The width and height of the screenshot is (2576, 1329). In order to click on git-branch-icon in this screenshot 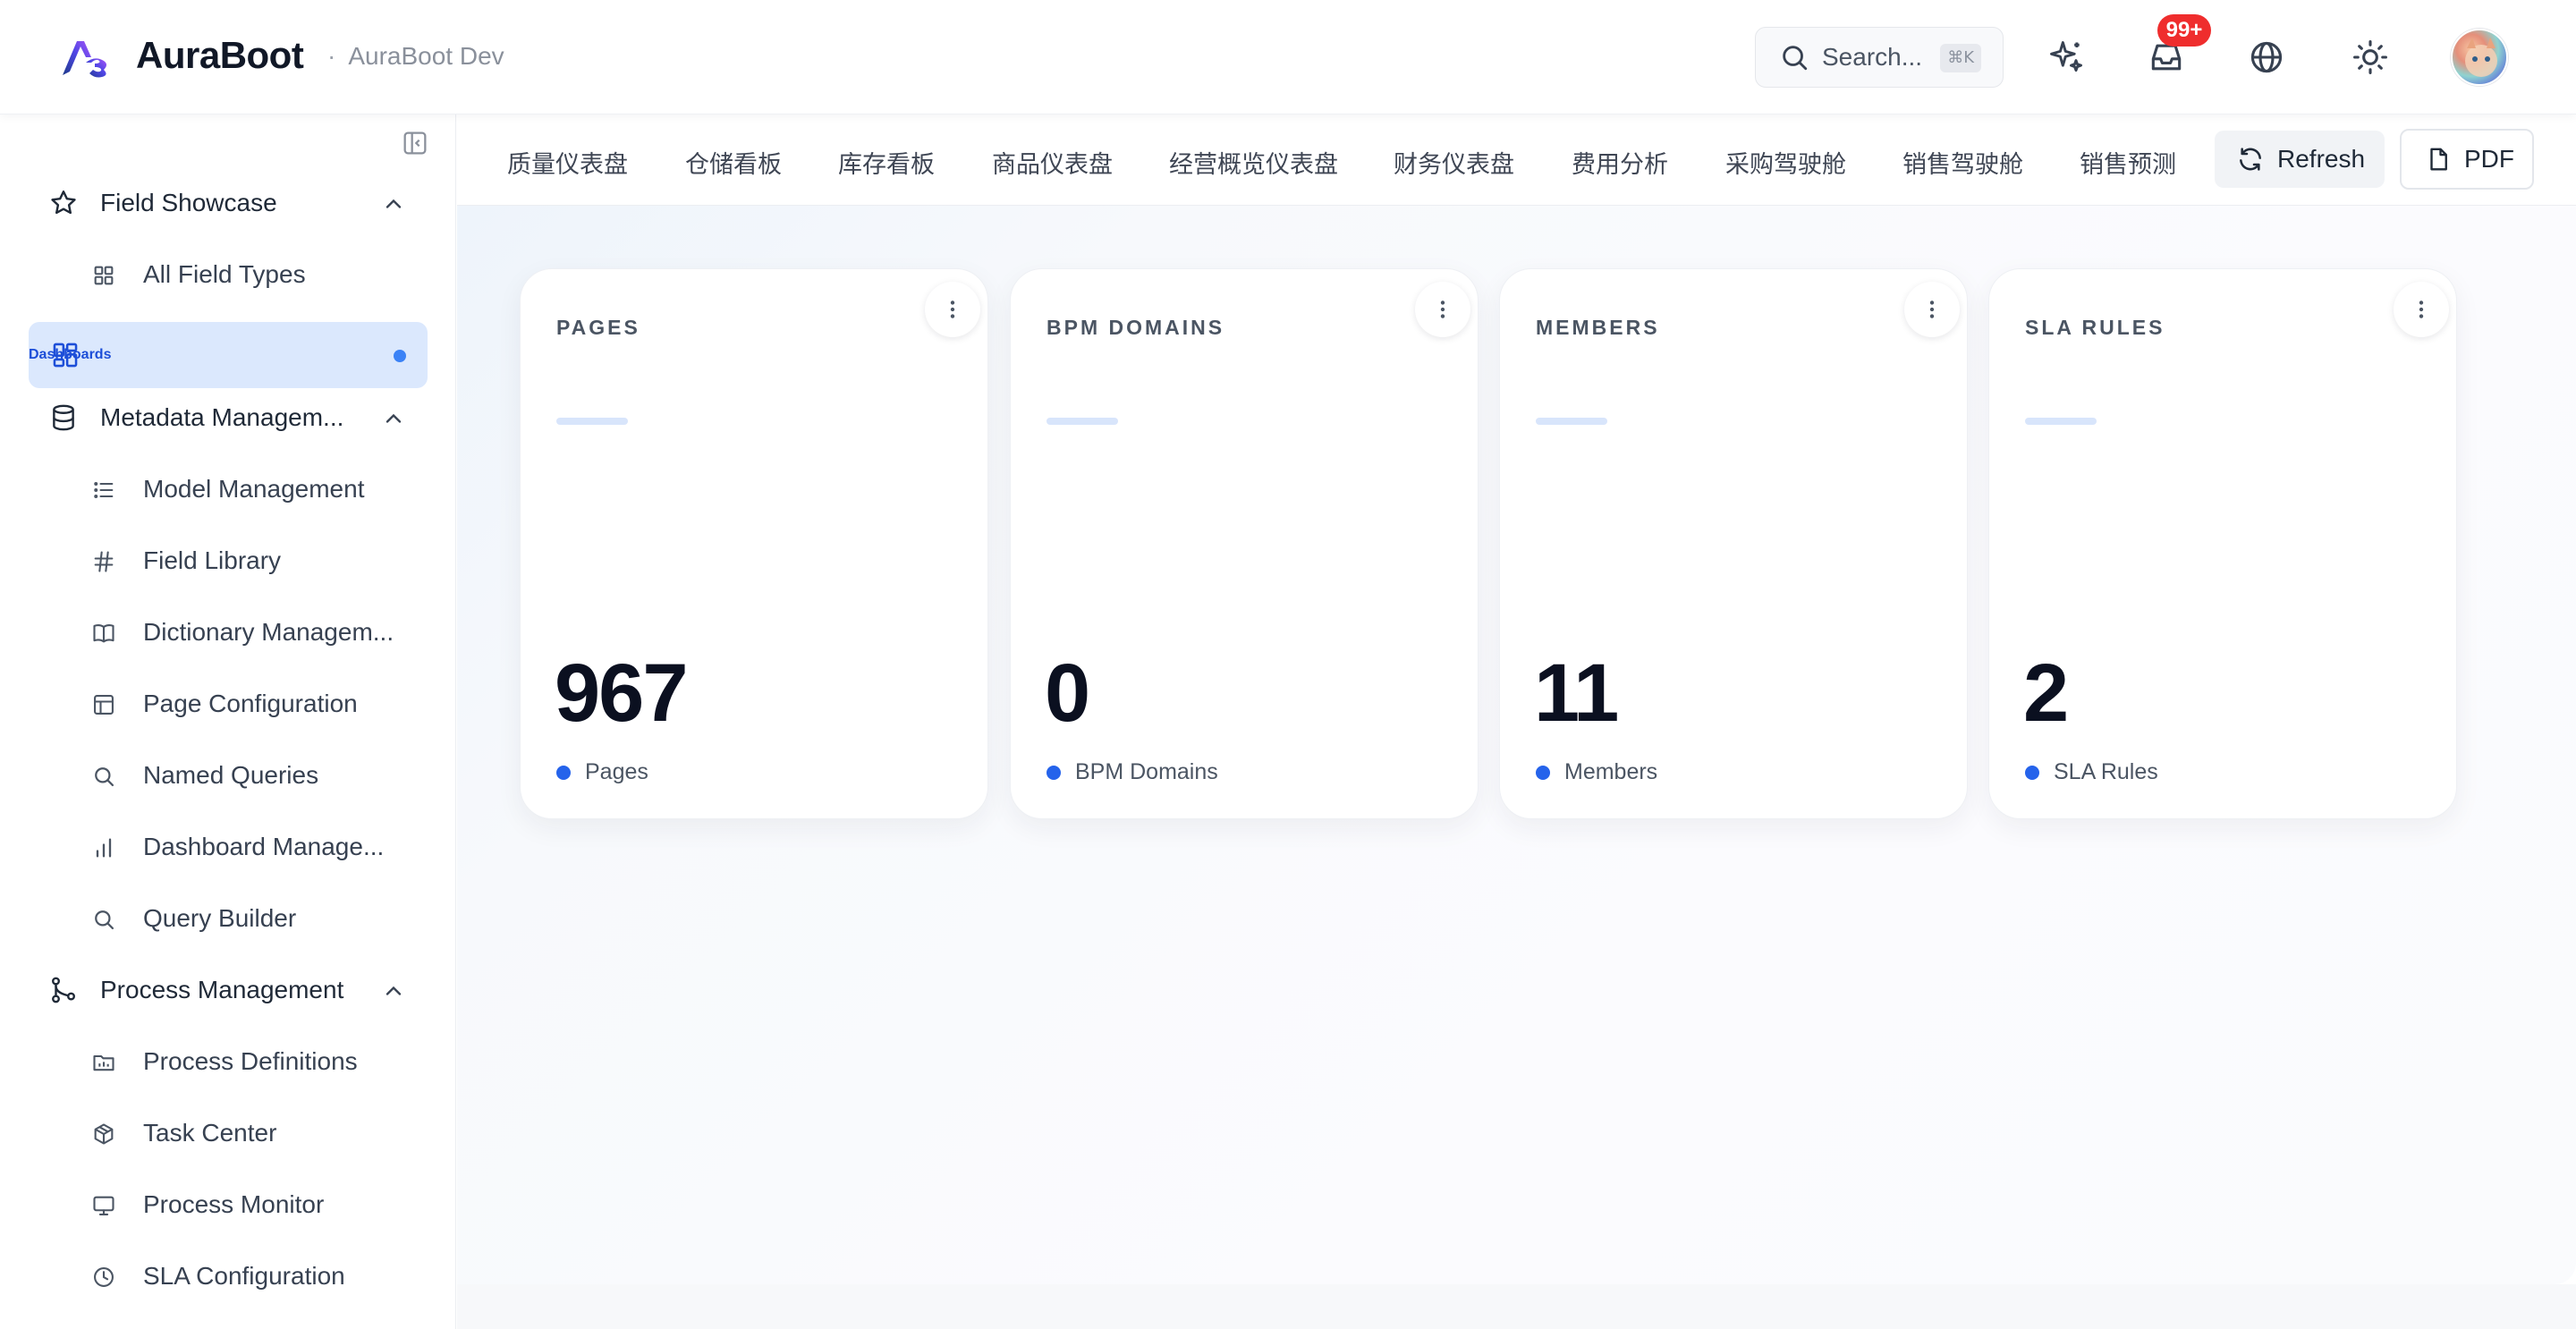, I will do `click(63, 990)`.